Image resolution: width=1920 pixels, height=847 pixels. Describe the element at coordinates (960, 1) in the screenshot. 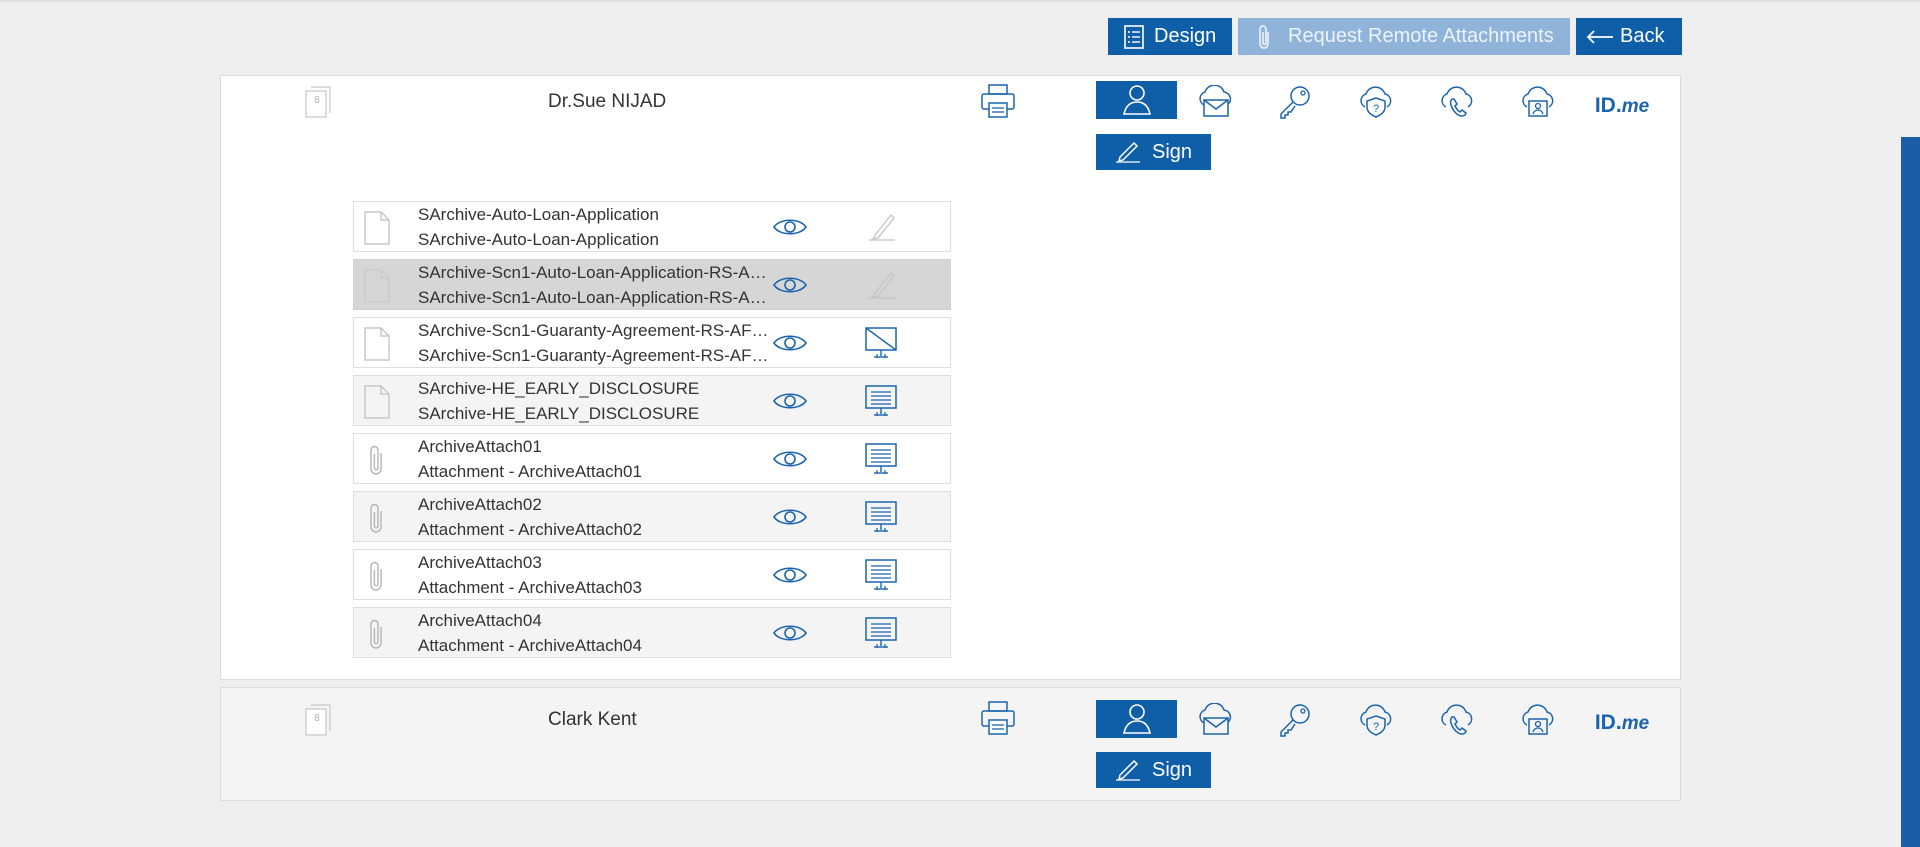

I see `top-shadow` at that location.